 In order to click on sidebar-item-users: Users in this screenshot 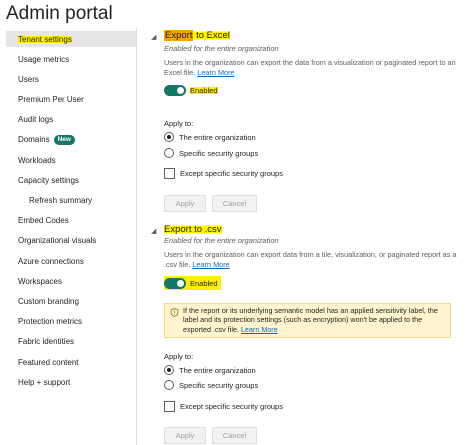, I will do `click(71, 79)`.